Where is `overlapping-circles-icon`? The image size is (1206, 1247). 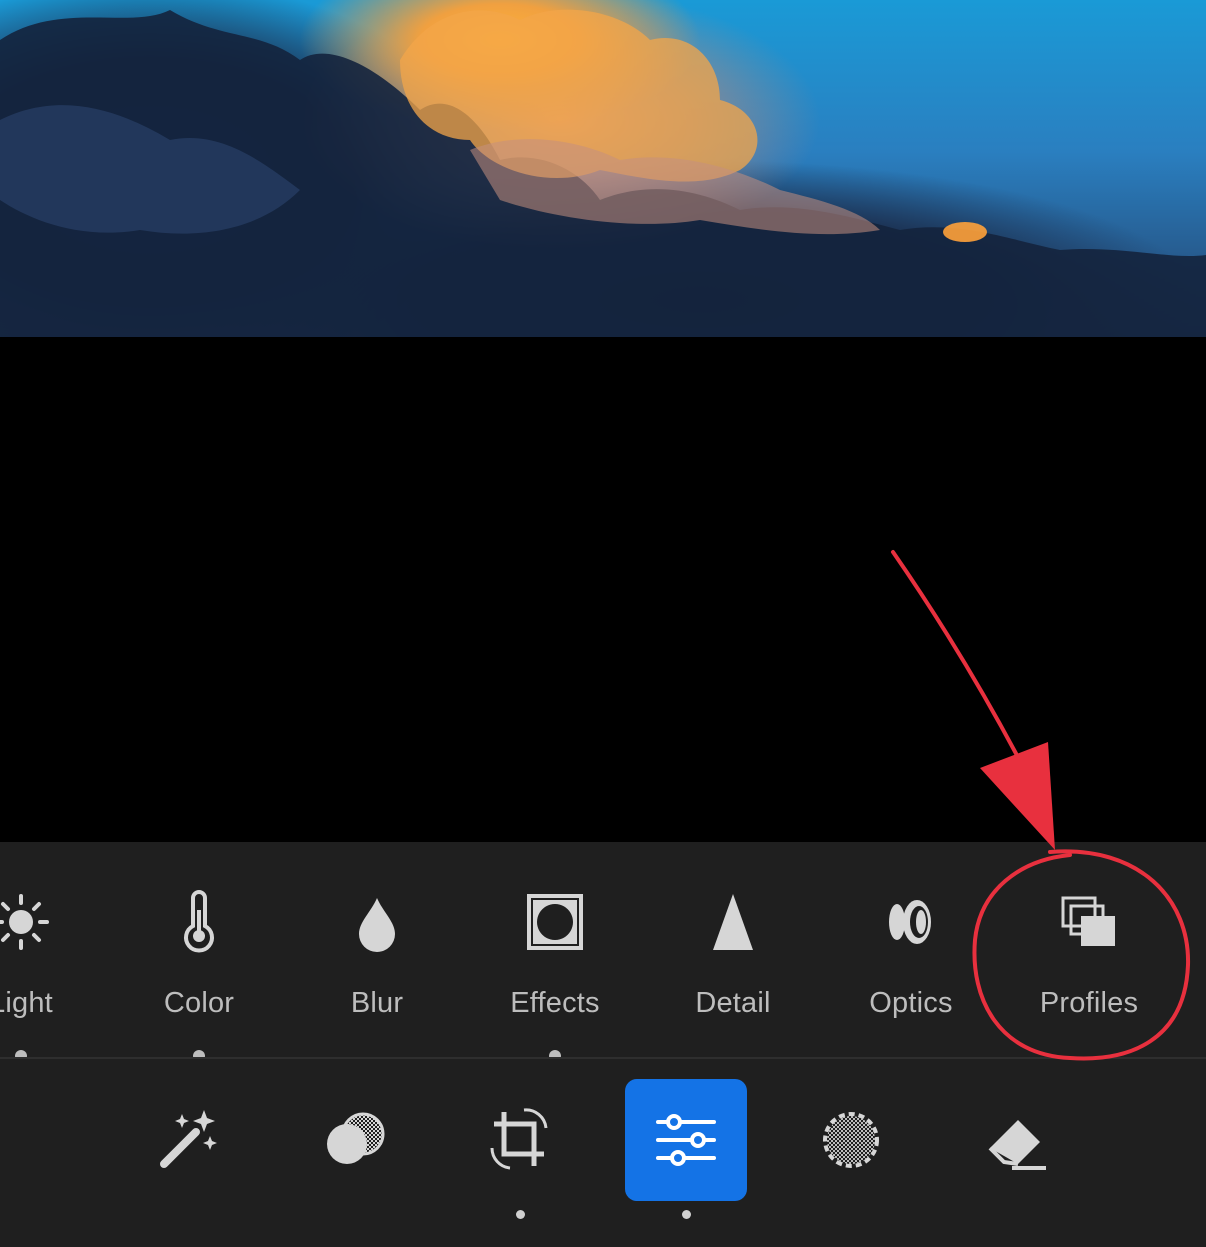
overlapping-circles-icon is located at coordinates (356, 1138).